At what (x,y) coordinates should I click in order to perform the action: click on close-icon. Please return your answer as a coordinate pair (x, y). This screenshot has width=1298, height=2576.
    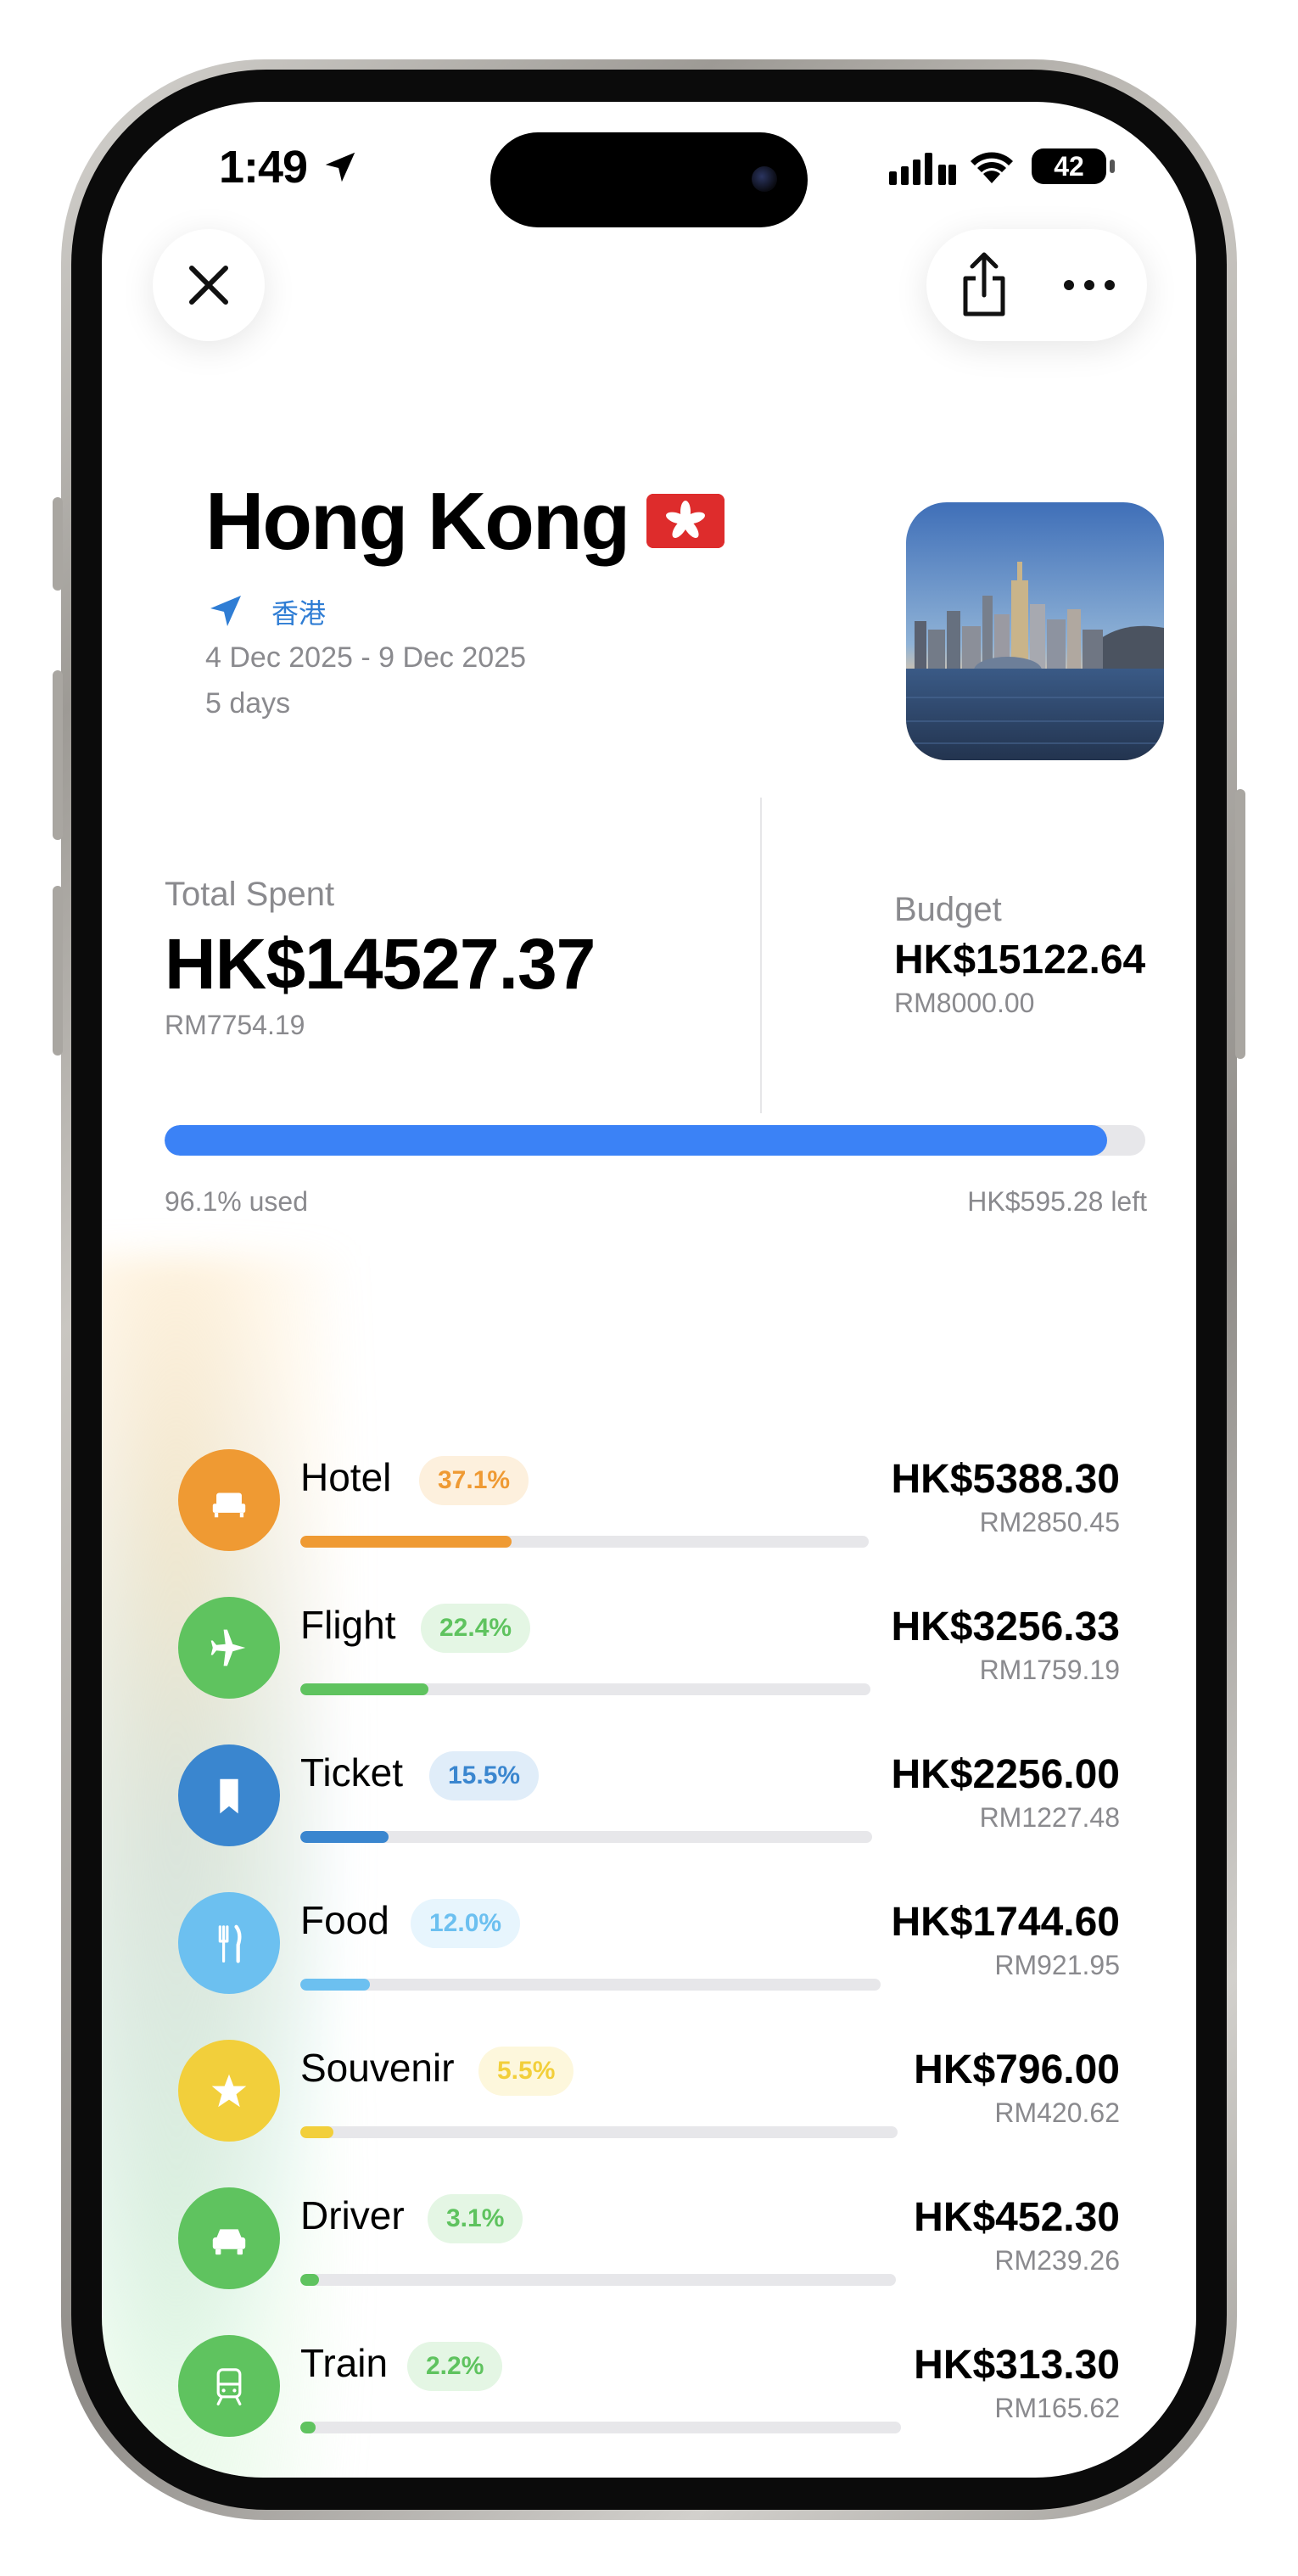
    Looking at the image, I should click on (208, 286).